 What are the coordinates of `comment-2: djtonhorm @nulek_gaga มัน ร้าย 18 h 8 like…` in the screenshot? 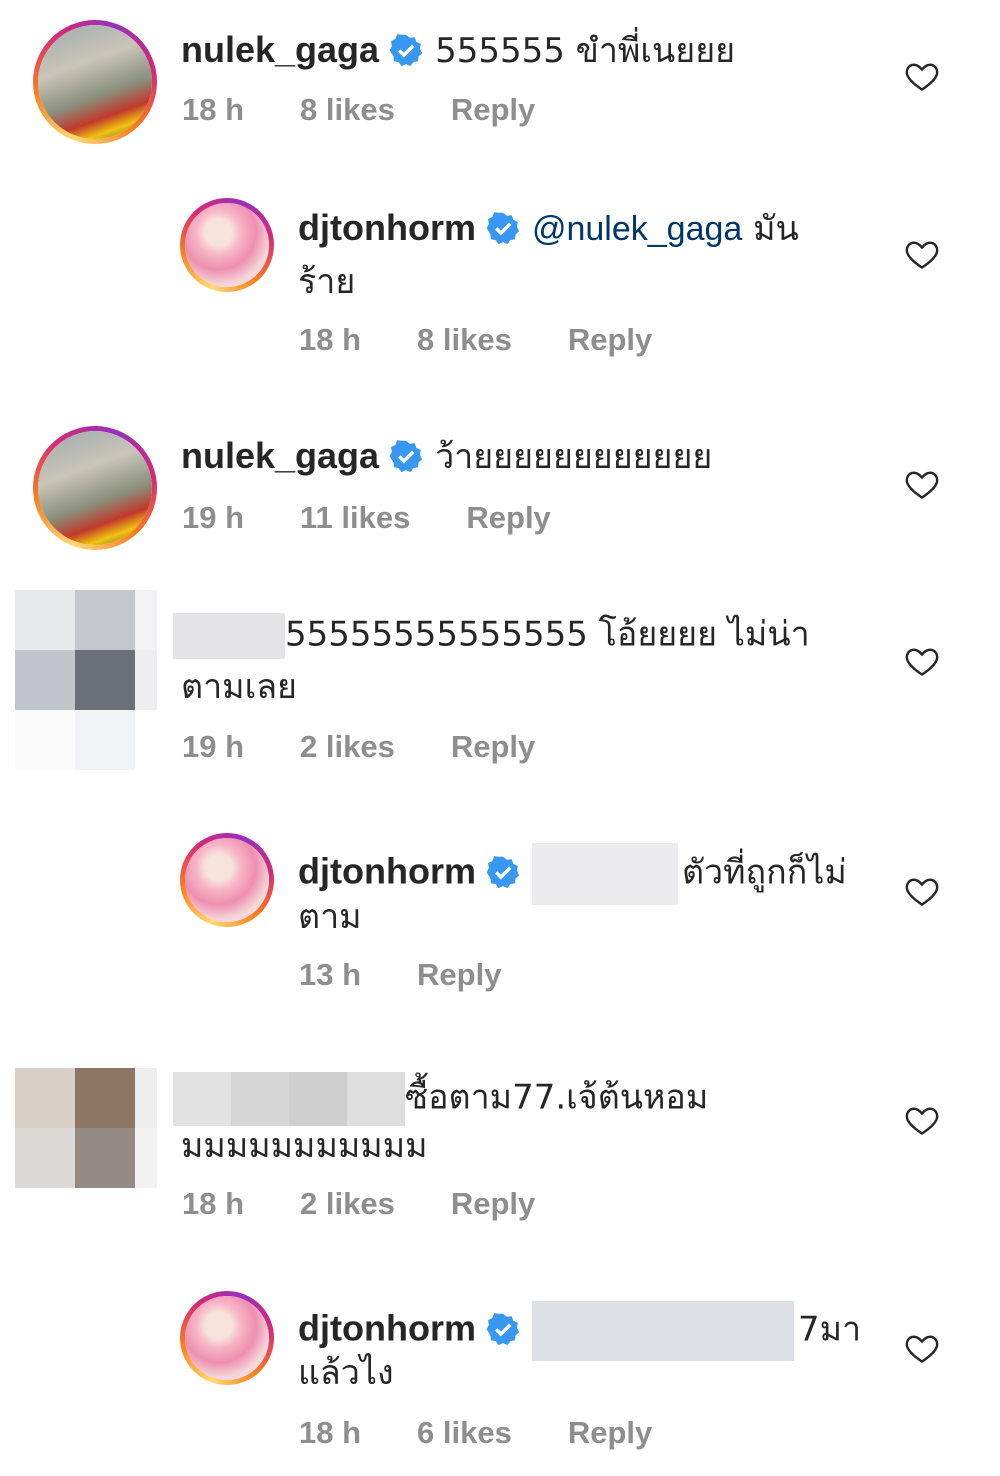 It's located at (500, 285).